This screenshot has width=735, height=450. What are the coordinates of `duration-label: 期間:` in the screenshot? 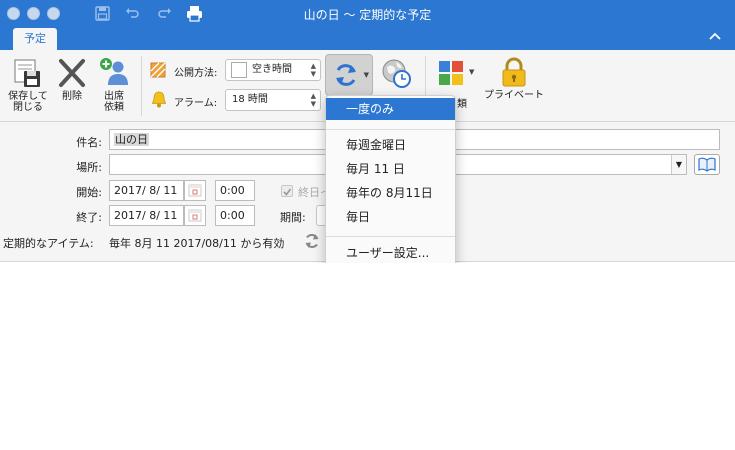 It's located at (293, 217).